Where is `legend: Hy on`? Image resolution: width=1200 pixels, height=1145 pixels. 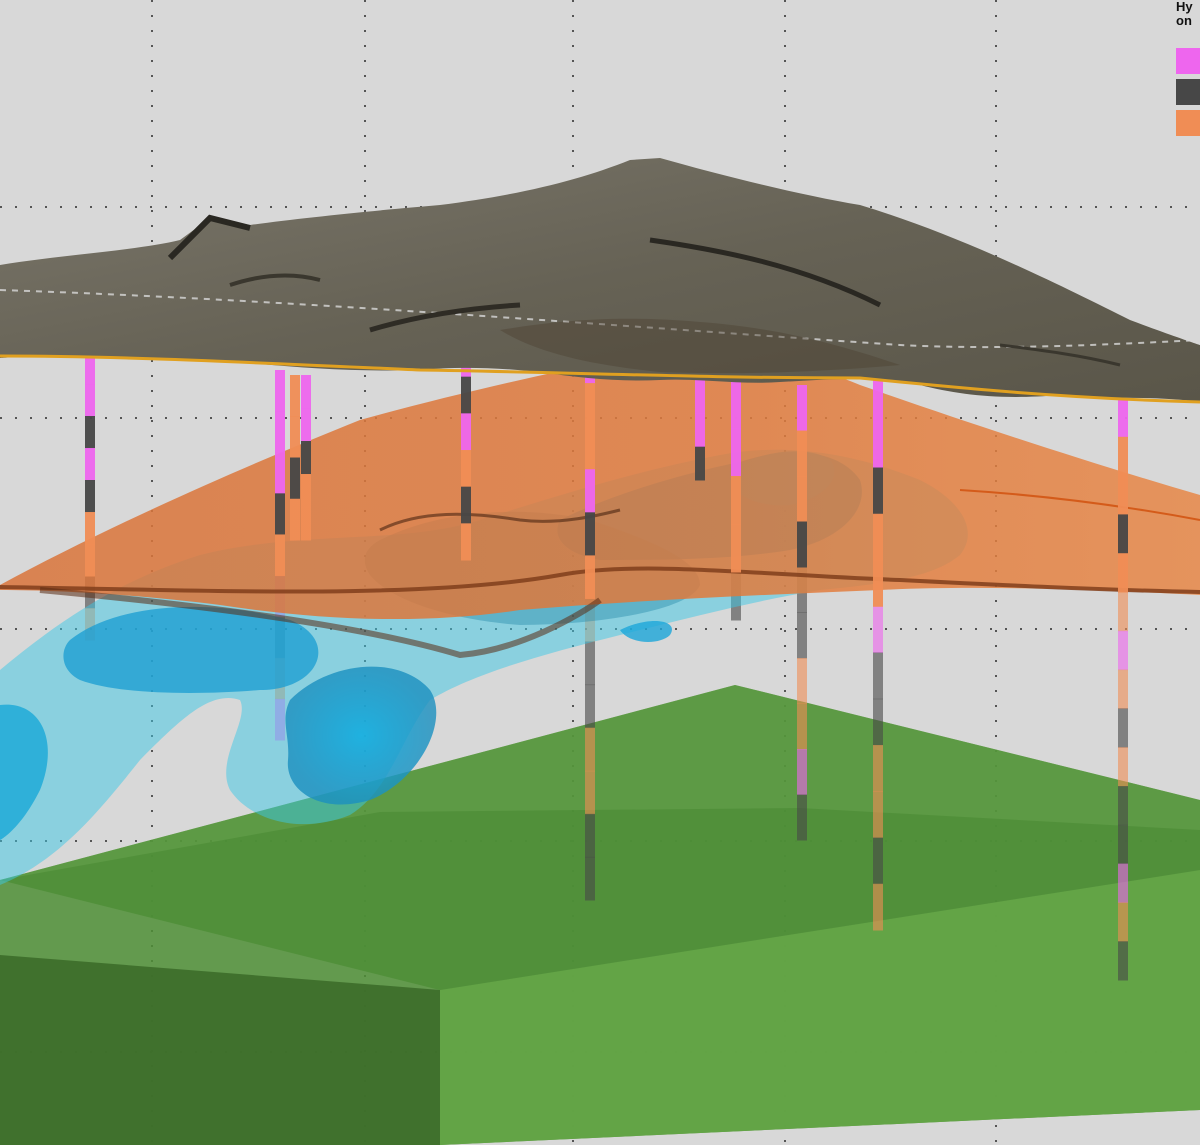
legend: Hy on is located at coordinates (1187, 70).